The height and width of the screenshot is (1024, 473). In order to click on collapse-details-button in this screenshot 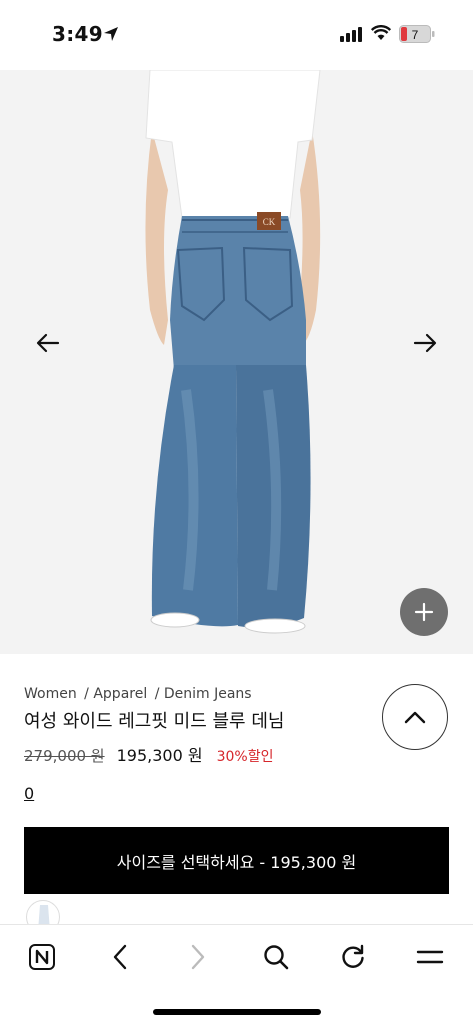, I will do `click(415, 717)`.